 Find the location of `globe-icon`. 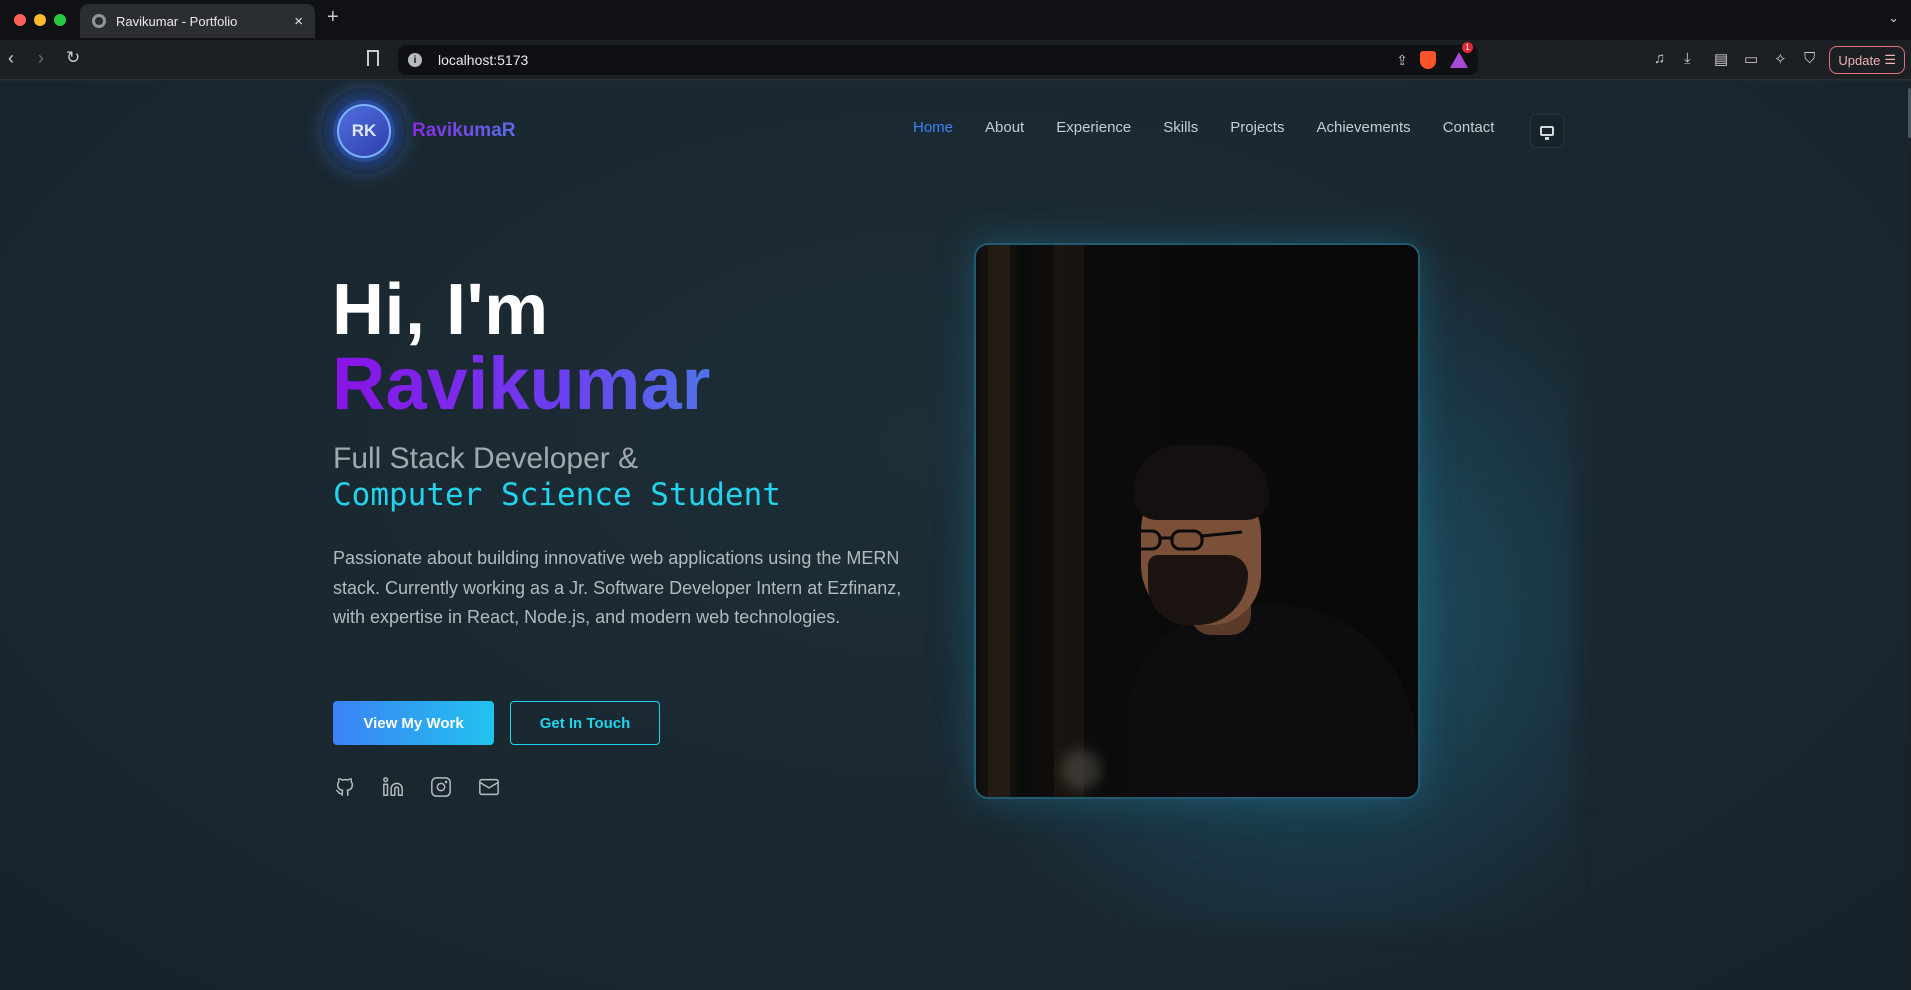

globe-icon is located at coordinates (99, 21).